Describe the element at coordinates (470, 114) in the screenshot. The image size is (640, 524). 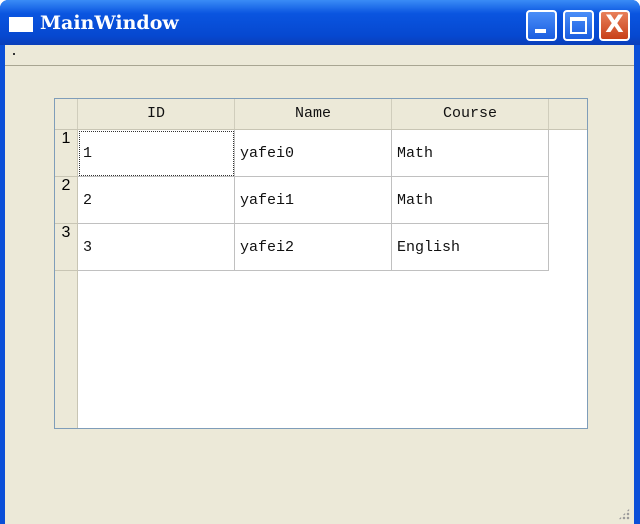
I see `column-header-course: Course` at that location.